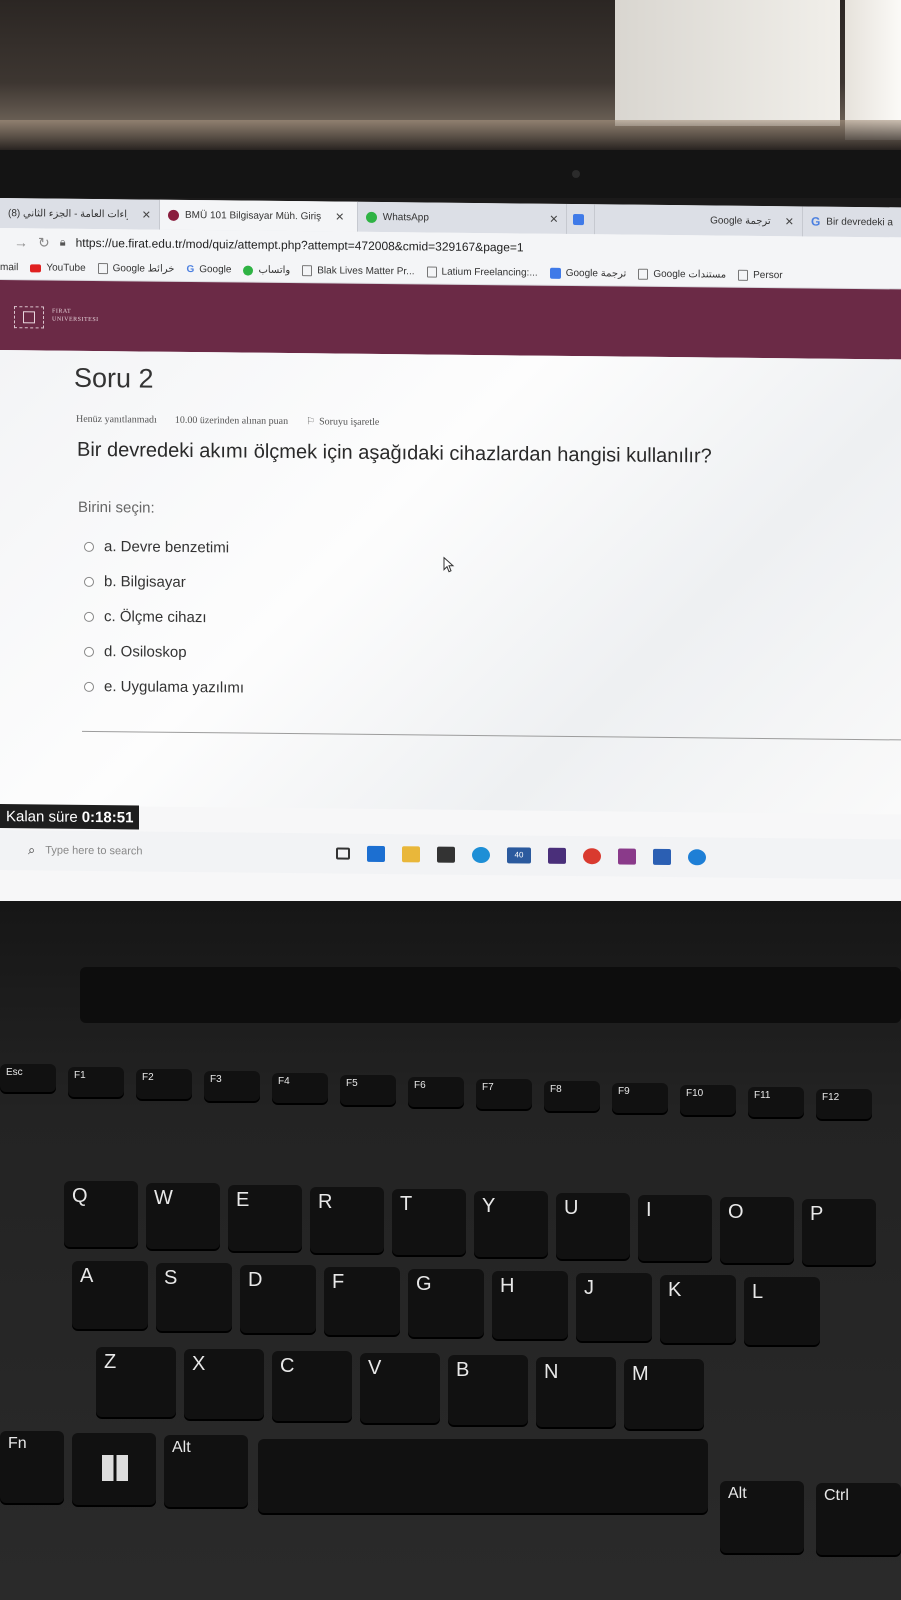  Describe the element at coordinates (450, 135) in the screenshot. I see `background-shadow` at that location.